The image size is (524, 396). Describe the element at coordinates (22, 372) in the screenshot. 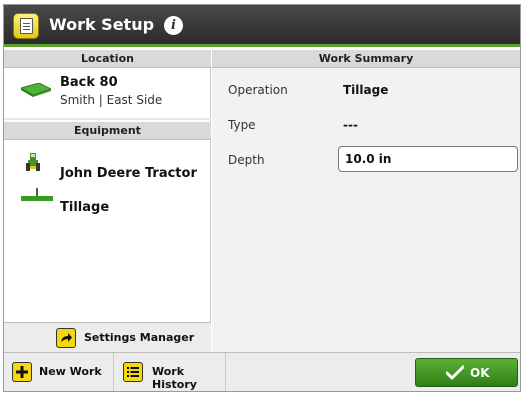

I see `plus-icon` at that location.